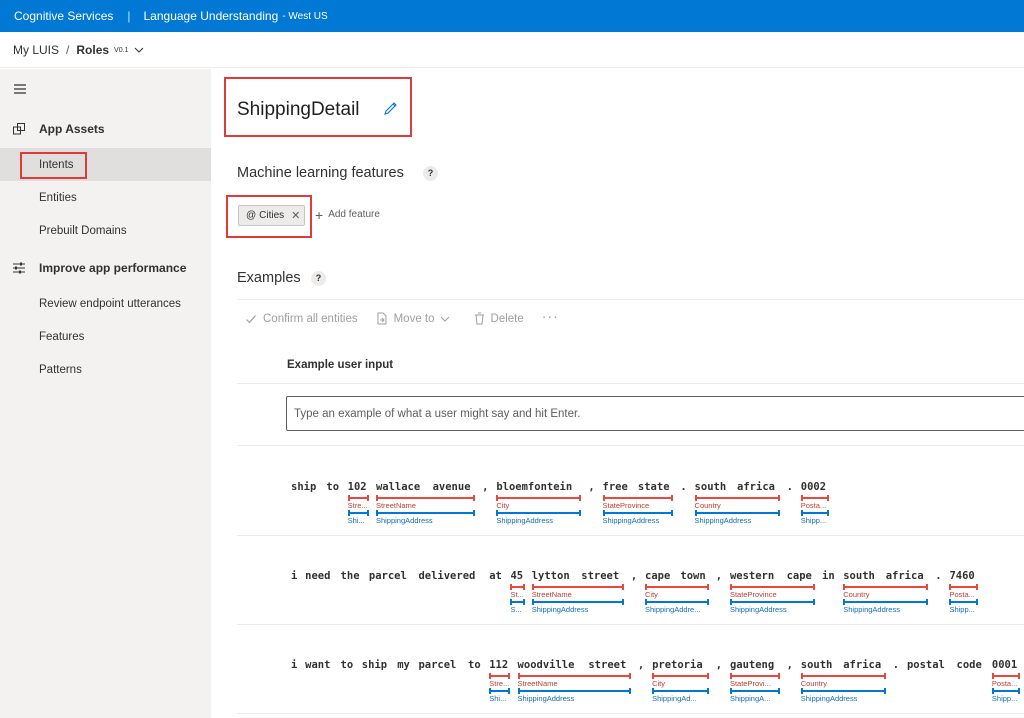 This screenshot has height=718, width=1024. What do you see at coordinates (677, 665) in the screenshot?
I see `utterance-token: pretoria` at bounding box center [677, 665].